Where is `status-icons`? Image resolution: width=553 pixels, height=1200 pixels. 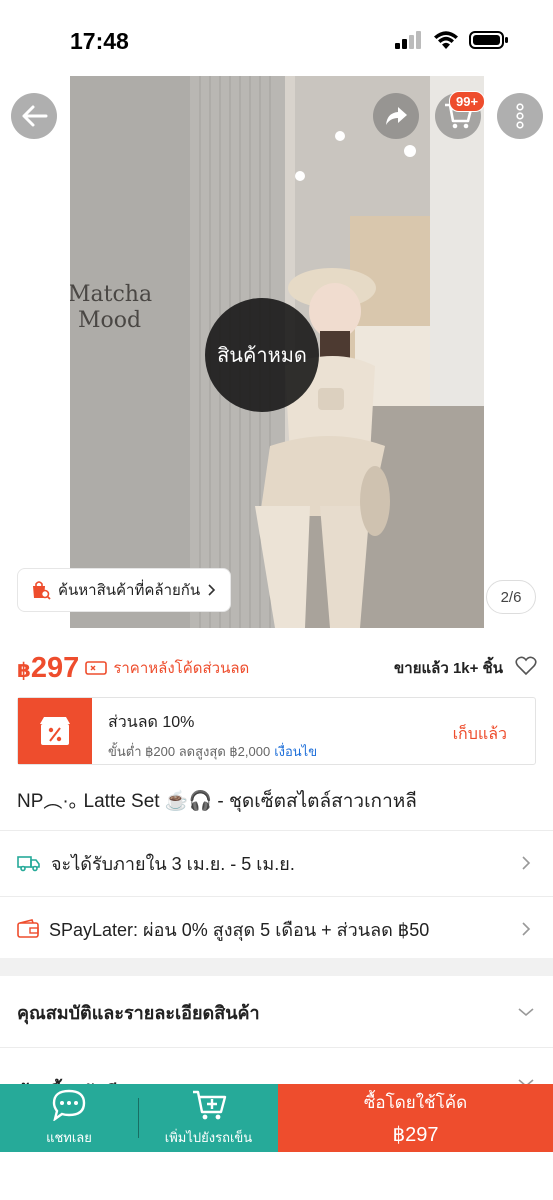 status-icons is located at coordinates (452, 40).